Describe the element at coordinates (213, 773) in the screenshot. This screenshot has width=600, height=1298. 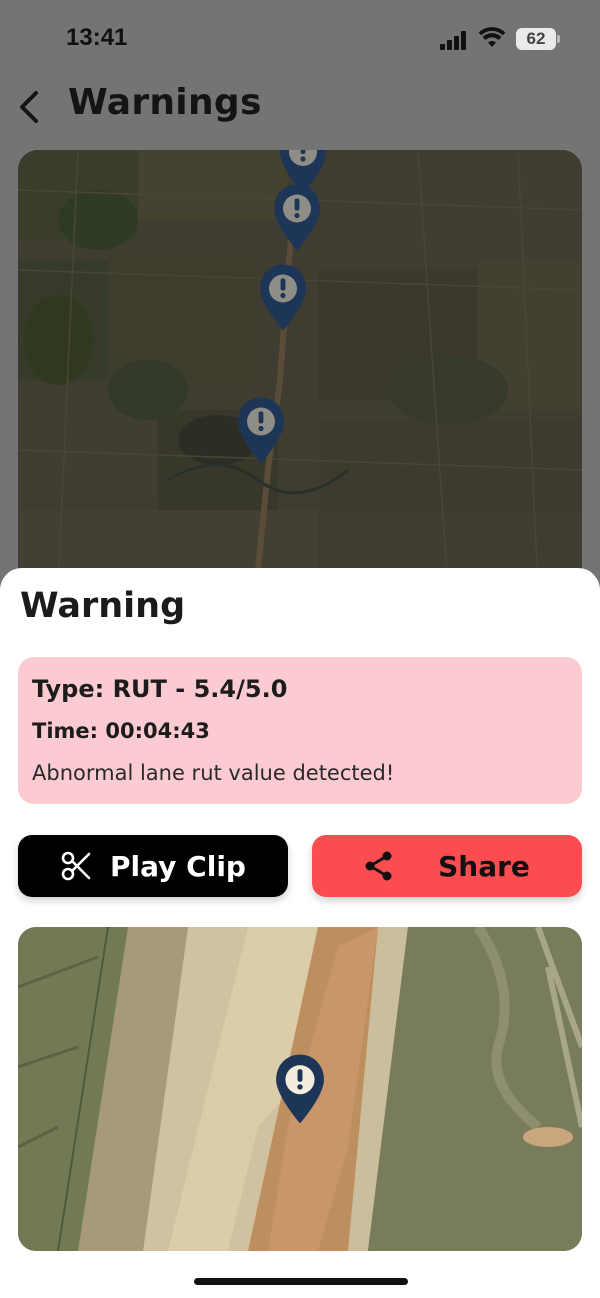
I see `warning-message: Abnormal lane rut value detected!` at that location.